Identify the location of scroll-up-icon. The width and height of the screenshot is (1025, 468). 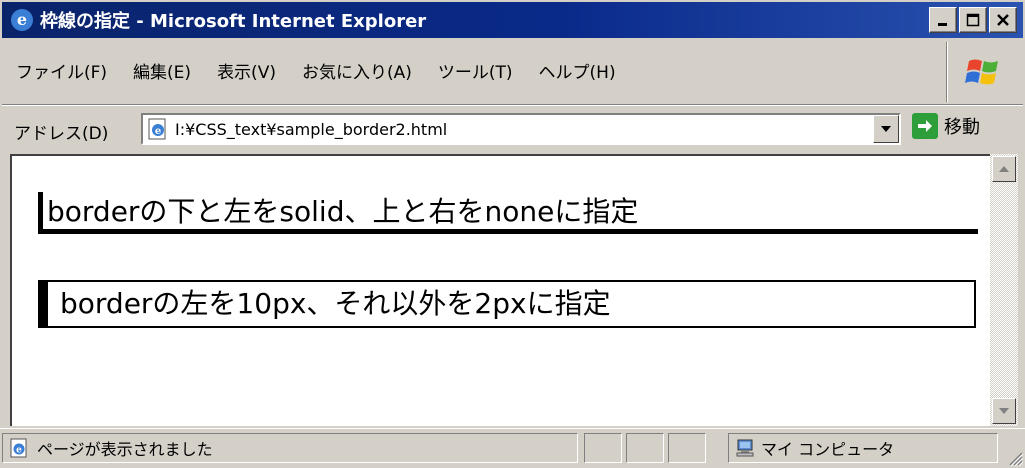
(1004, 169).